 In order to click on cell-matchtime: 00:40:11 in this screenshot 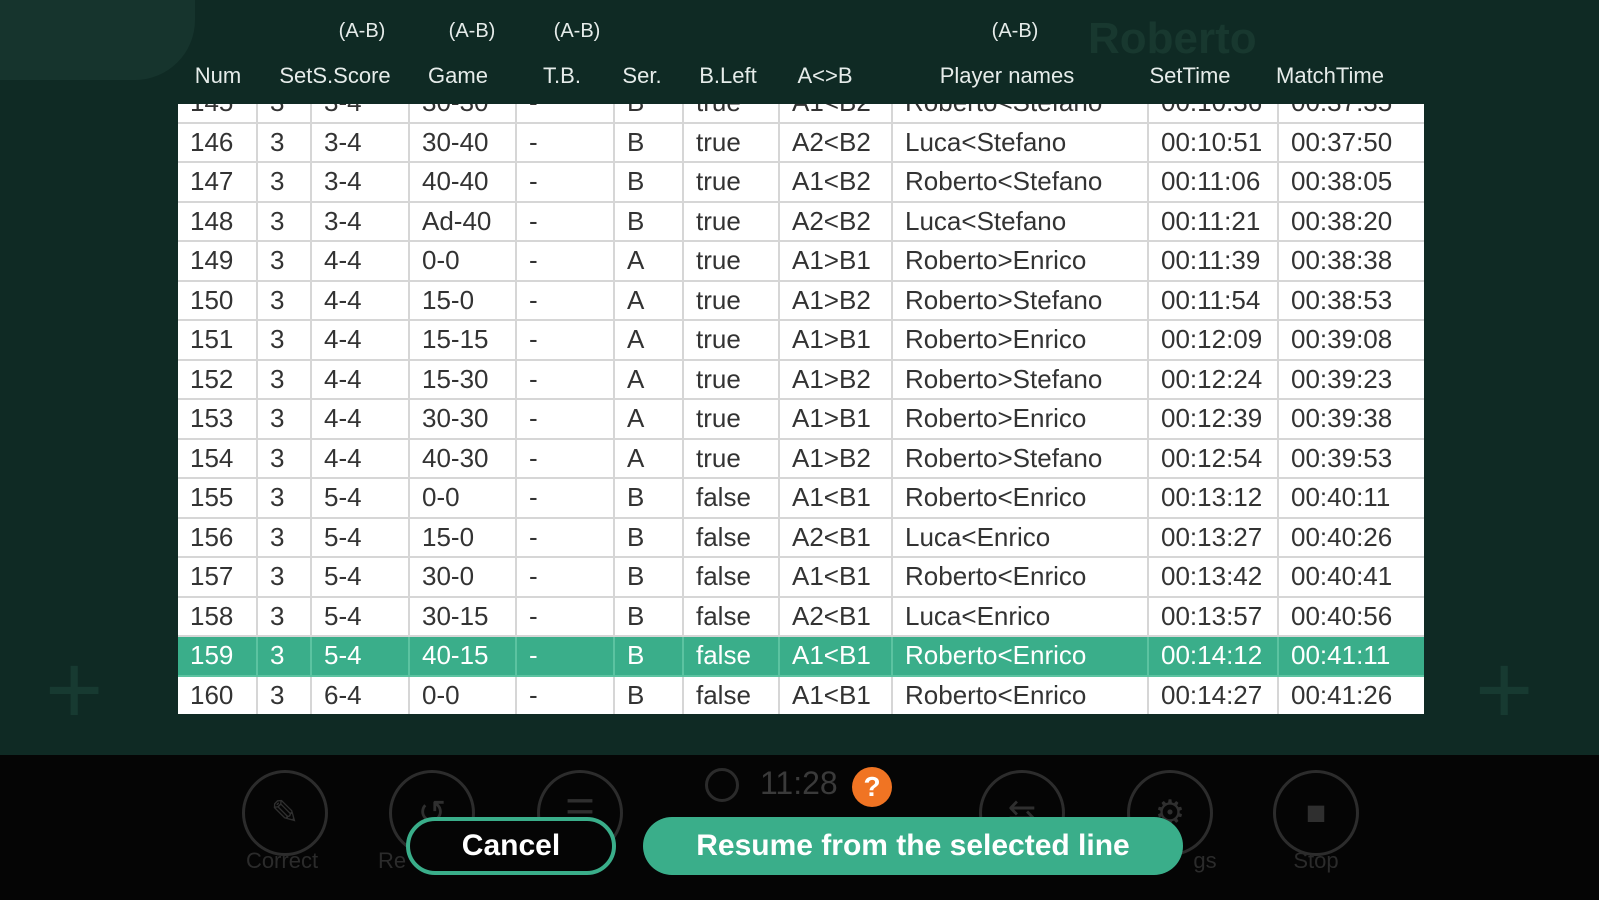, I will do `click(1351, 498)`.